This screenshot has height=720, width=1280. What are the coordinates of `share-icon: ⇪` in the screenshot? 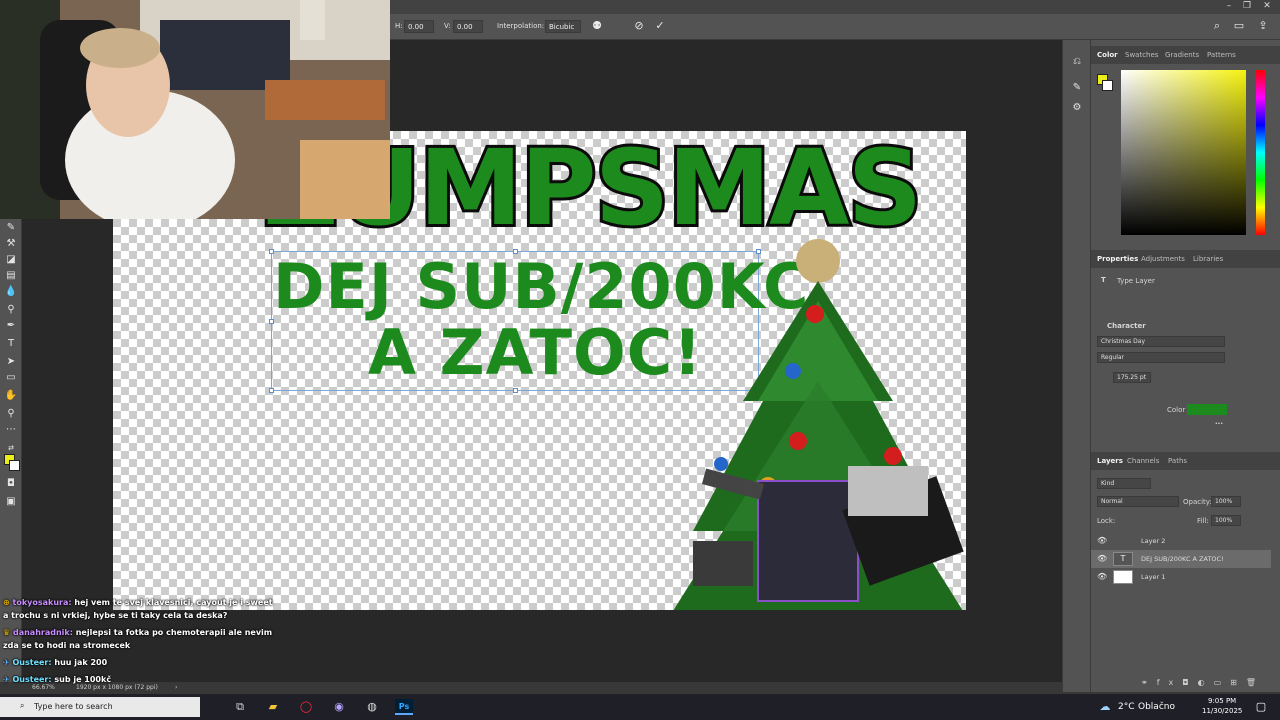 It's located at (1263, 26).